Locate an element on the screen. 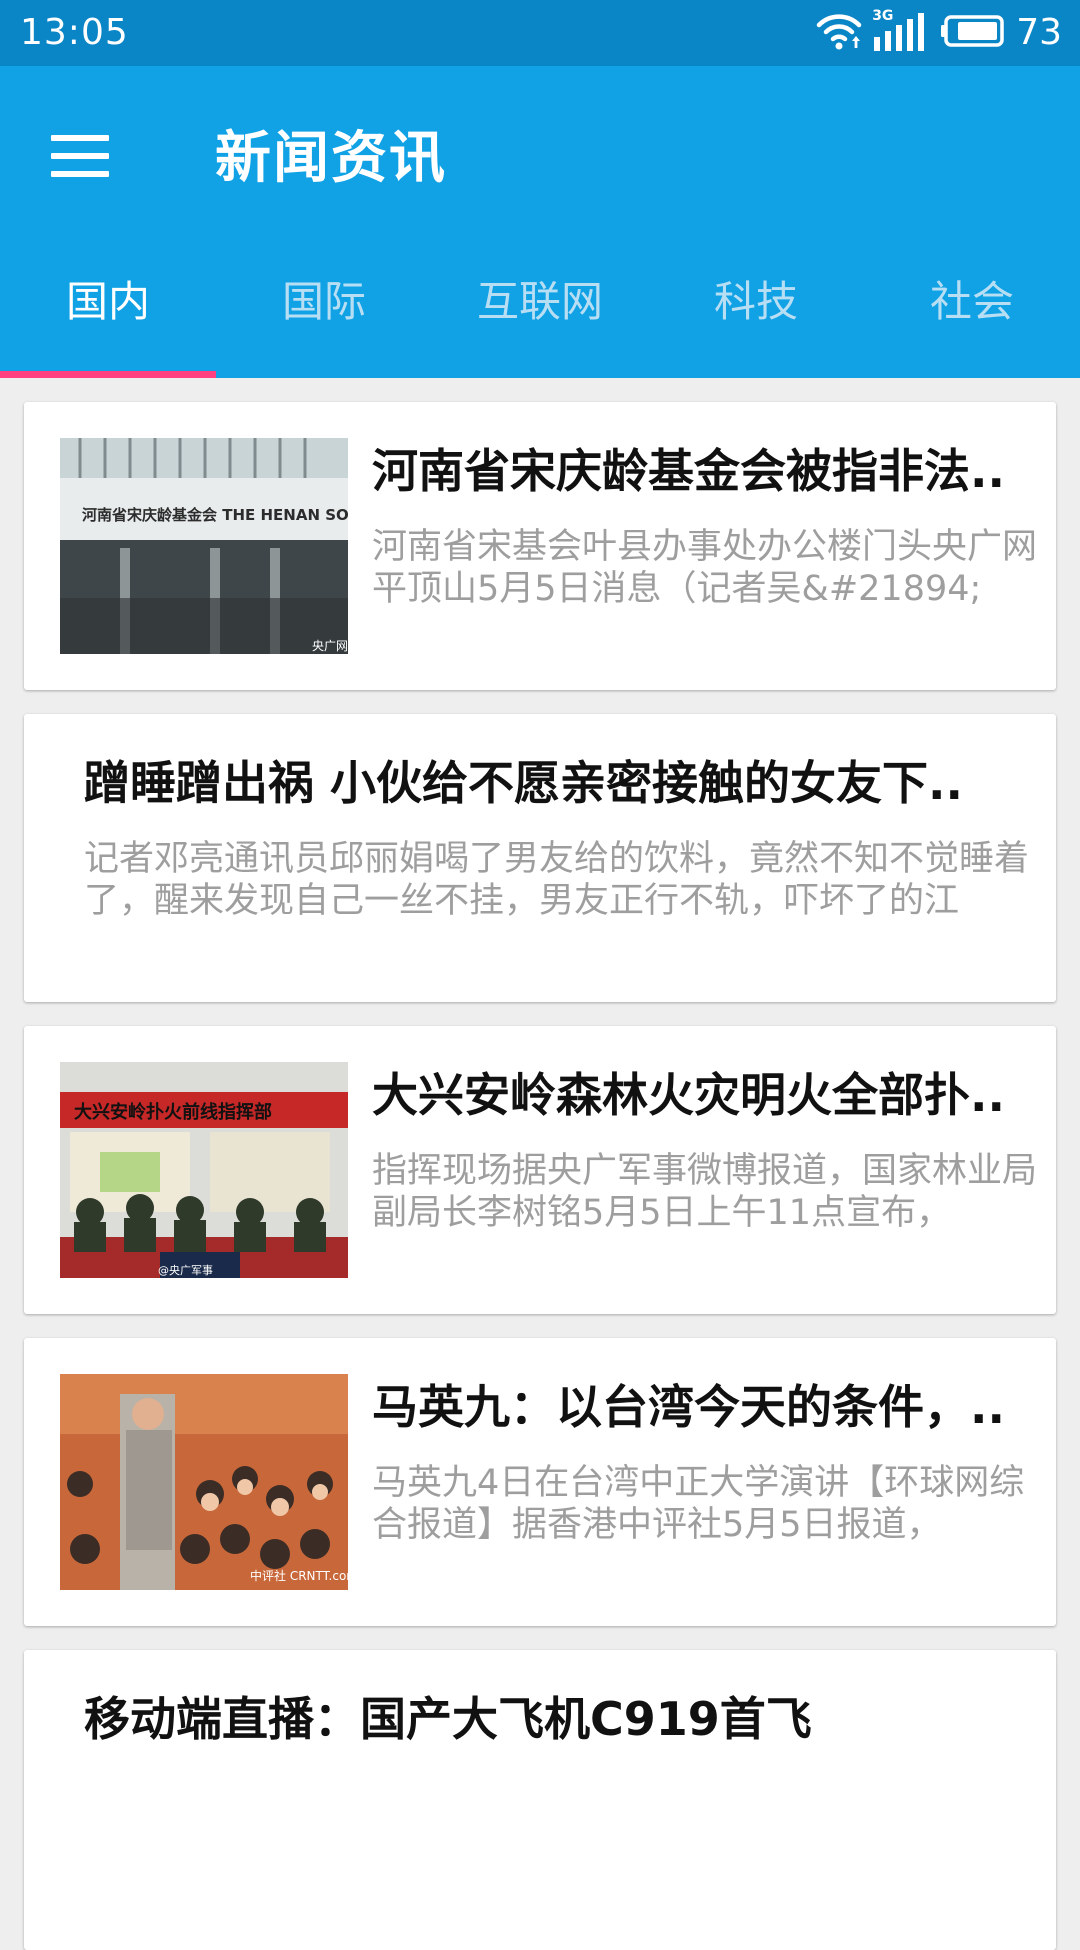 This screenshot has height=1950, width=1080. thumbnail-watermark: 央广网 is located at coordinates (330, 646).